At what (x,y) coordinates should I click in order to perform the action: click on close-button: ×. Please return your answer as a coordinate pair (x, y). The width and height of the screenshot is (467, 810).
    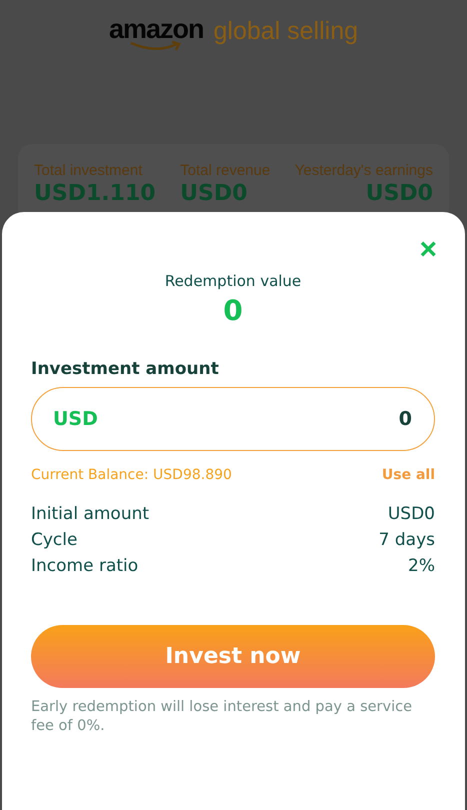
    Looking at the image, I should click on (428, 250).